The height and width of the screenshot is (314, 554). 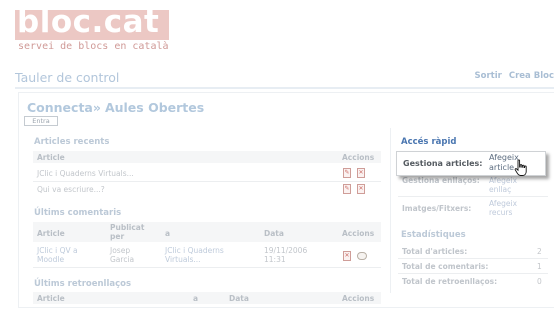 What do you see at coordinates (437, 208) in the screenshot?
I see `images-files-label: Imatges/Fitxers:` at bounding box center [437, 208].